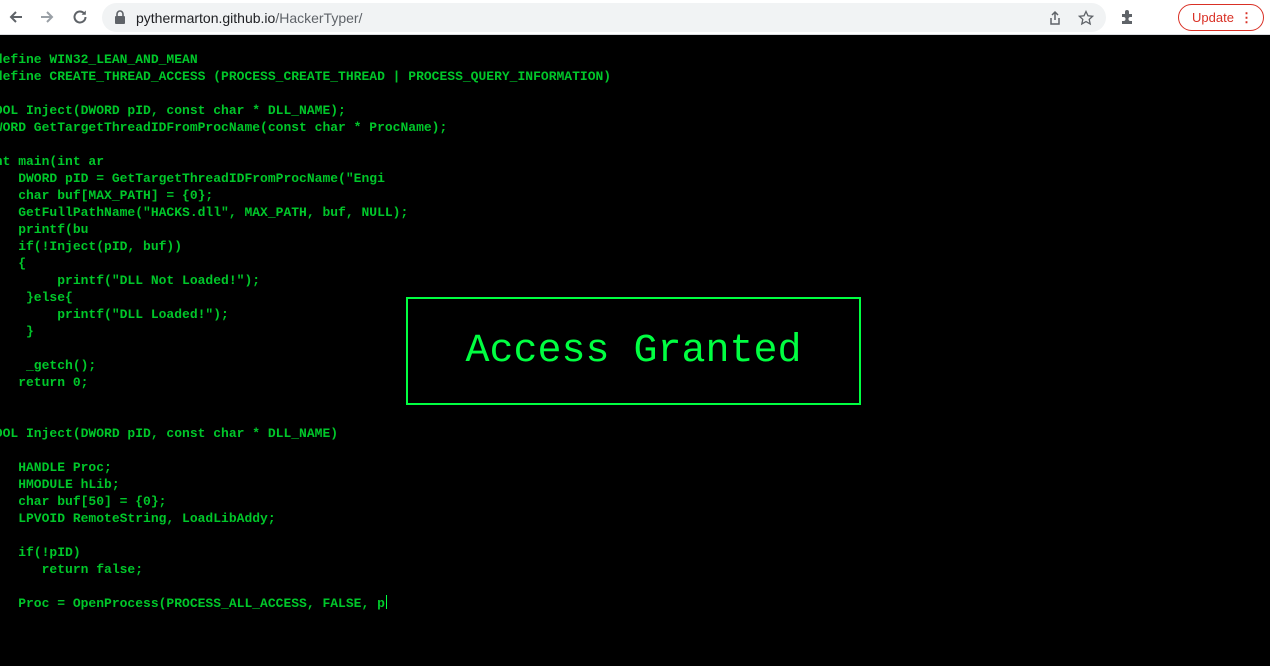 This screenshot has width=1270, height=666. What do you see at coordinates (120, 19) in the screenshot?
I see `lock-icon` at bounding box center [120, 19].